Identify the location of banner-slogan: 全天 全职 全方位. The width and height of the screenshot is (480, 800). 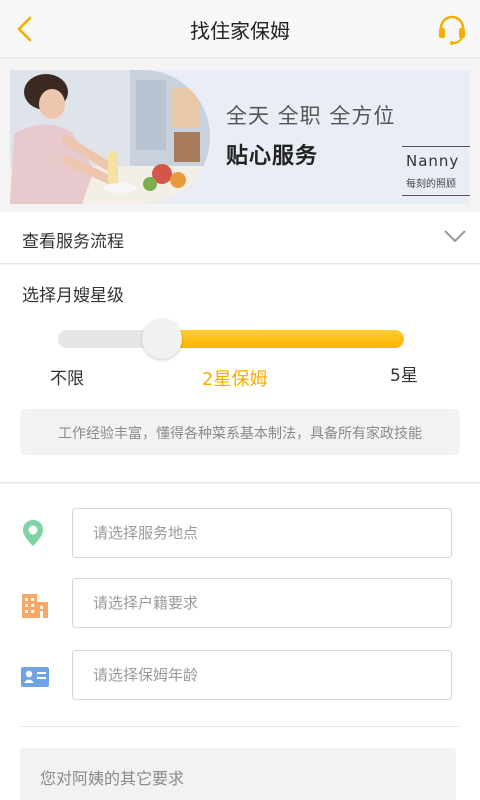
(311, 116).